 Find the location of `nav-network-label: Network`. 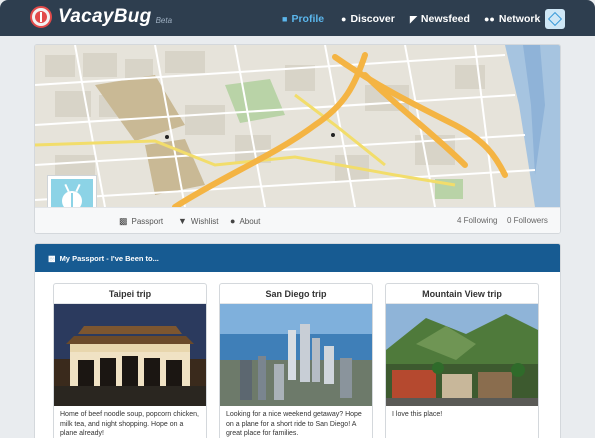

nav-network-label: Network is located at coordinates (519, 19).